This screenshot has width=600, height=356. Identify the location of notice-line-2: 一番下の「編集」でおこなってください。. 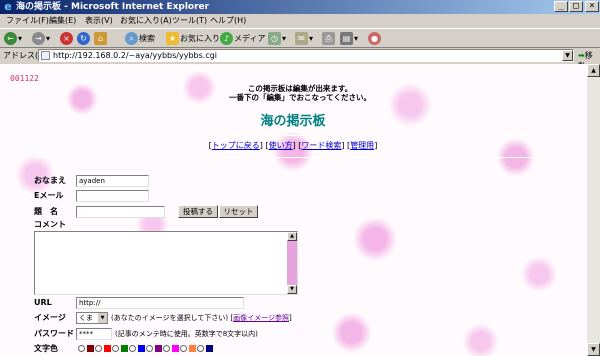
(300, 97).